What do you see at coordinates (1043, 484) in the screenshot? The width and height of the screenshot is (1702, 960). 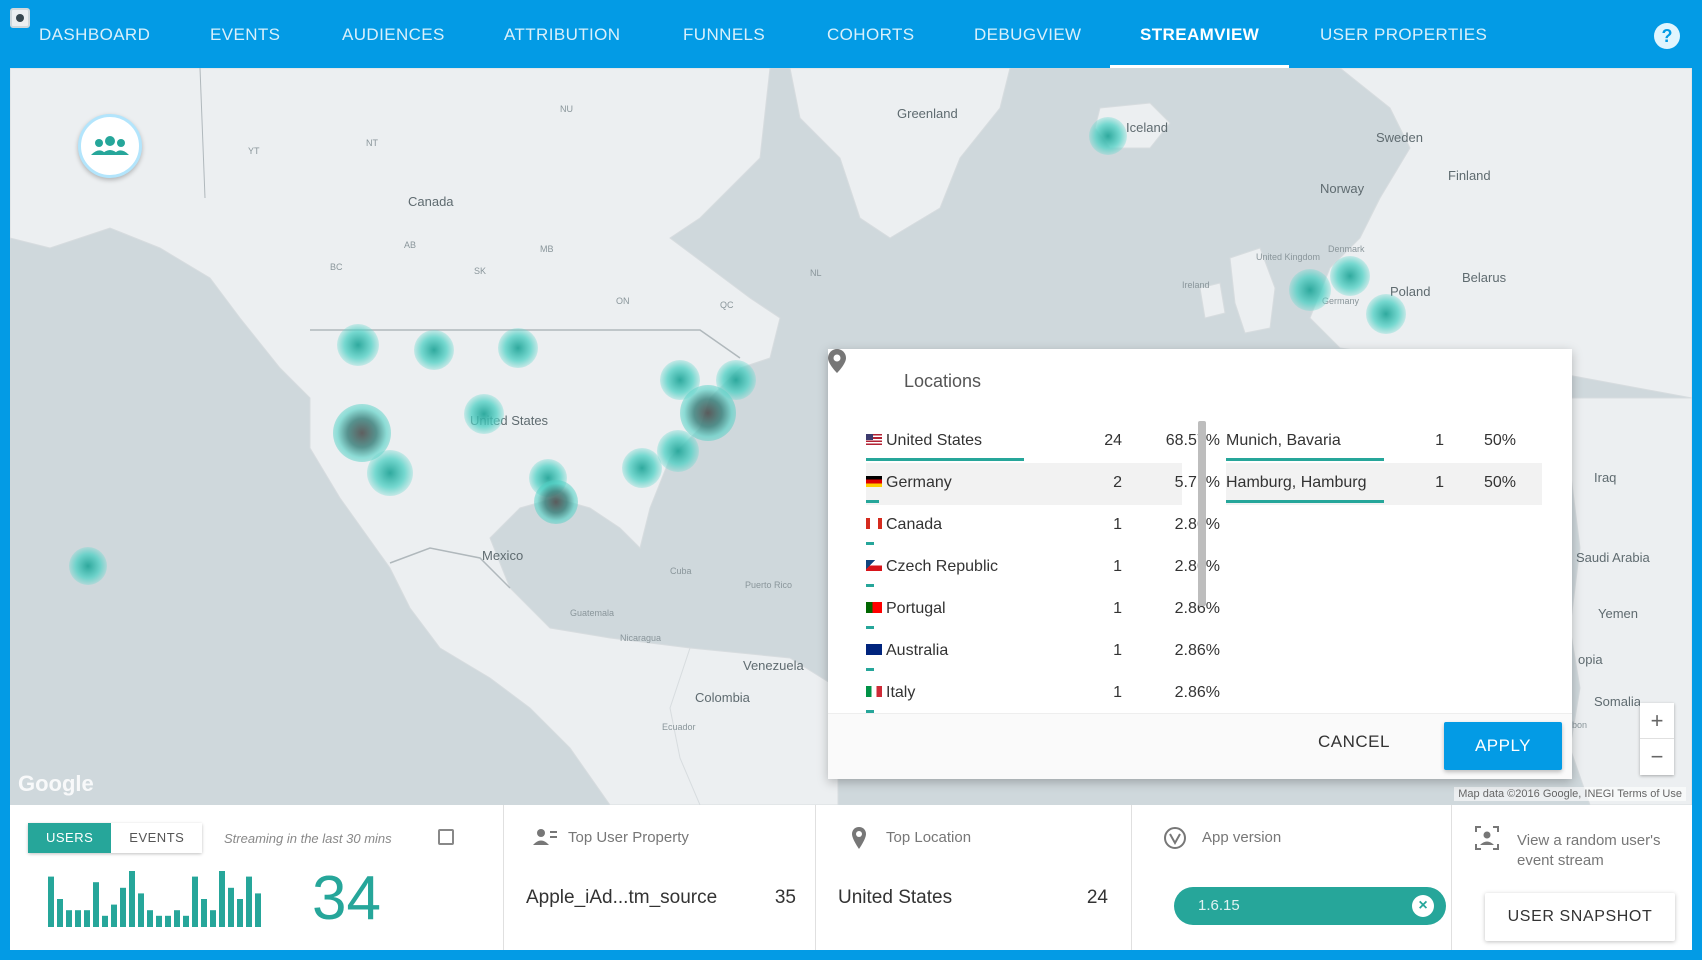 I see `country-row: Germany 2 5.71%` at bounding box center [1043, 484].